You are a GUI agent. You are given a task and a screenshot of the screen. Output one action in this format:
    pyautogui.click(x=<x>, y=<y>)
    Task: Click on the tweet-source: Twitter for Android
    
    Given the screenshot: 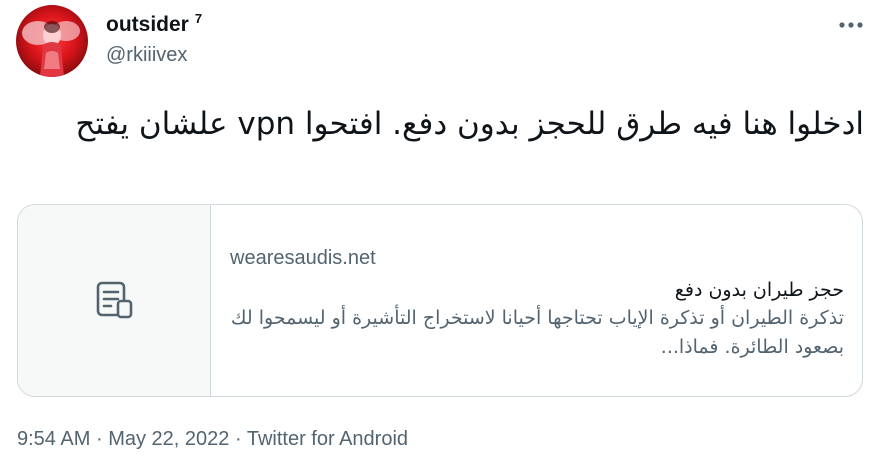 What is the action you would take?
    pyautogui.click(x=327, y=439)
    